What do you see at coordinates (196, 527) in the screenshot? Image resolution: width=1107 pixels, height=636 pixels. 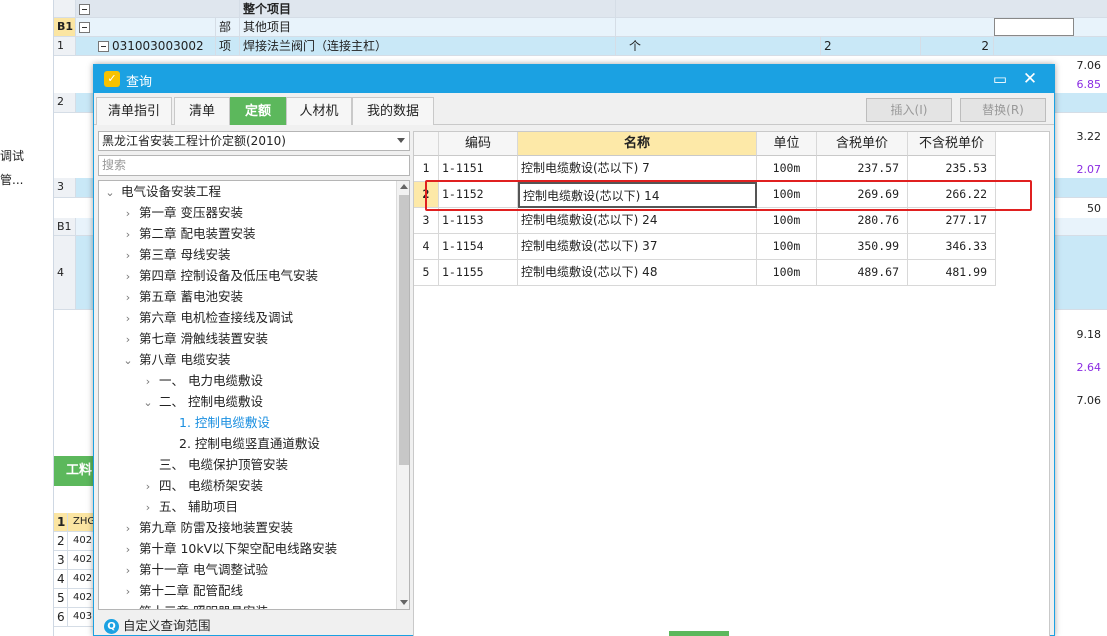 I see `tree-node: › 第九章 防雷及接地装置安装` at bounding box center [196, 527].